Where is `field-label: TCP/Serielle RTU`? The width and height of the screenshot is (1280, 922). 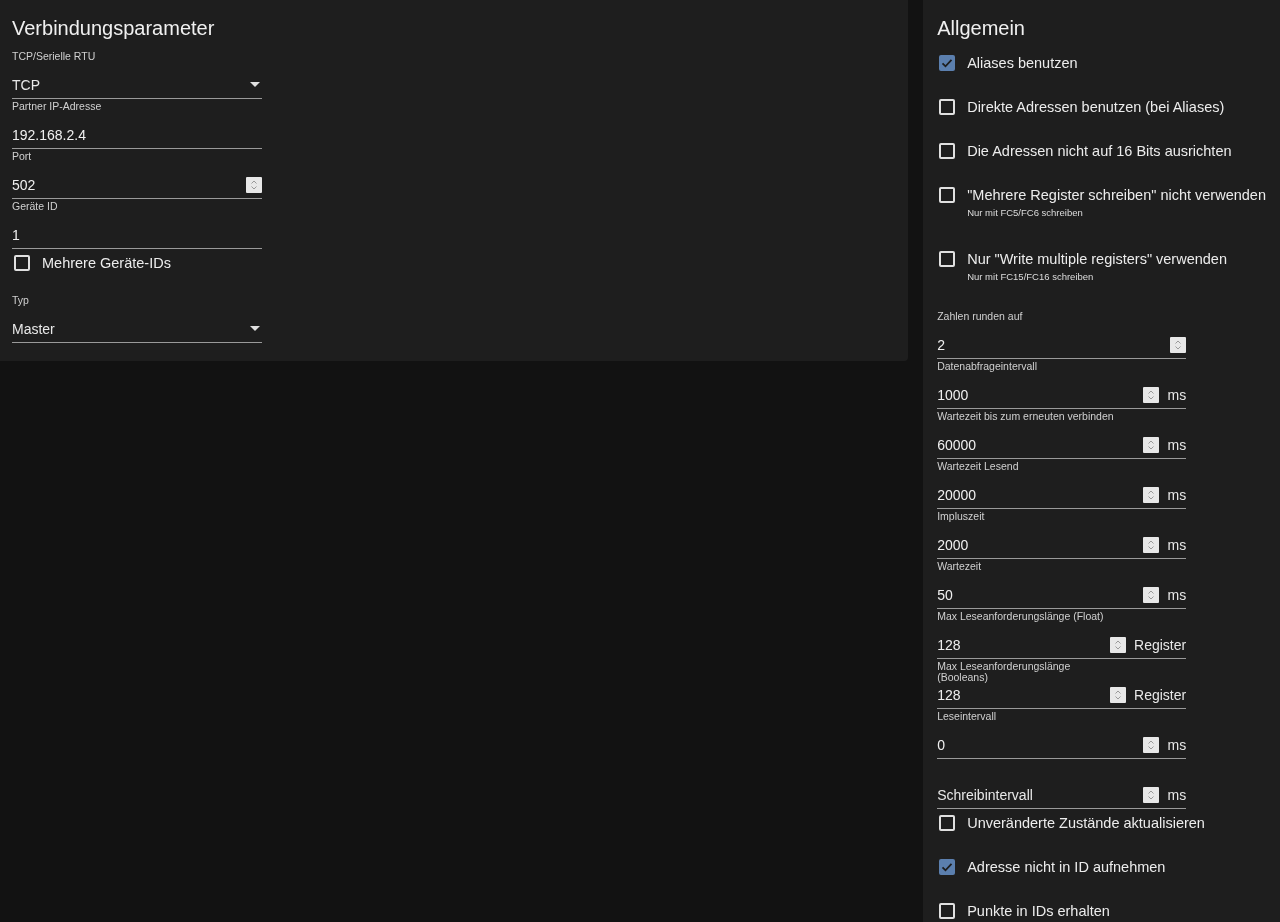 field-label: TCP/Serielle RTU is located at coordinates (54, 56).